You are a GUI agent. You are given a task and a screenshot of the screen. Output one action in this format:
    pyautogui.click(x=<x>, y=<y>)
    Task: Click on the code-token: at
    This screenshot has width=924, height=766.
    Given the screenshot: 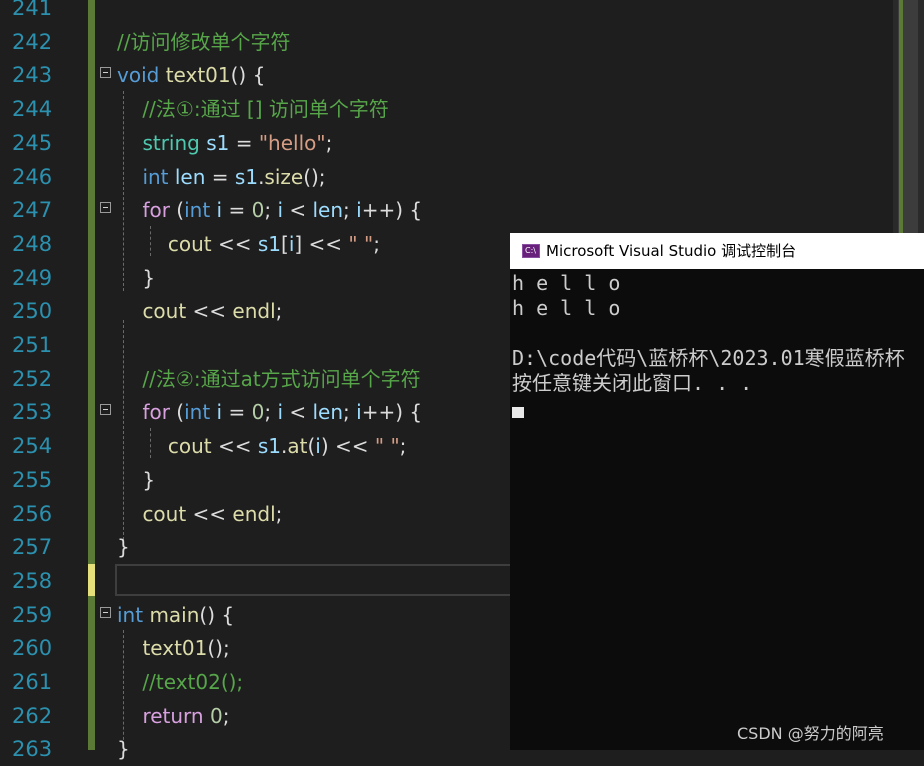 What is the action you would take?
    pyautogui.click(x=297, y=446)
    